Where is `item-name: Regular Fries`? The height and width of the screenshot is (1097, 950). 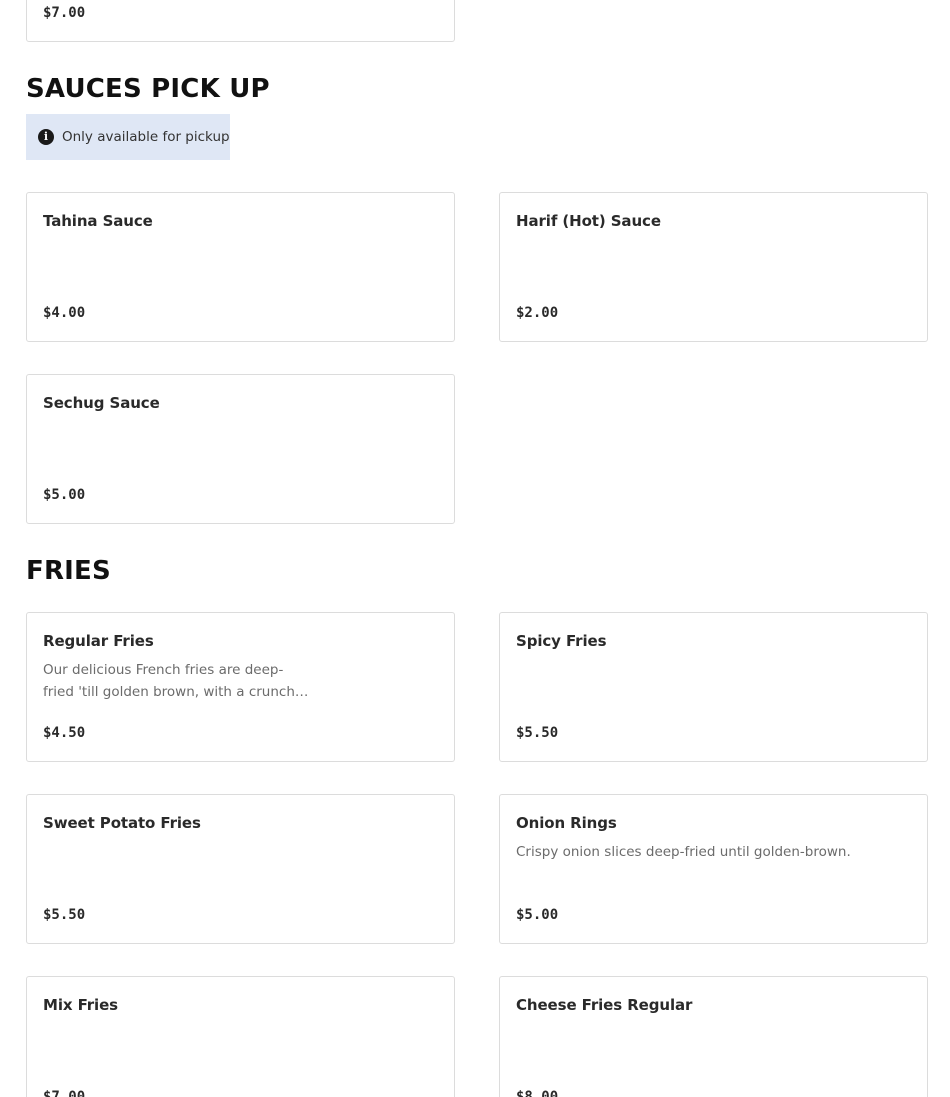 item-name: Regular Fries is located at coordinates (98, 641).